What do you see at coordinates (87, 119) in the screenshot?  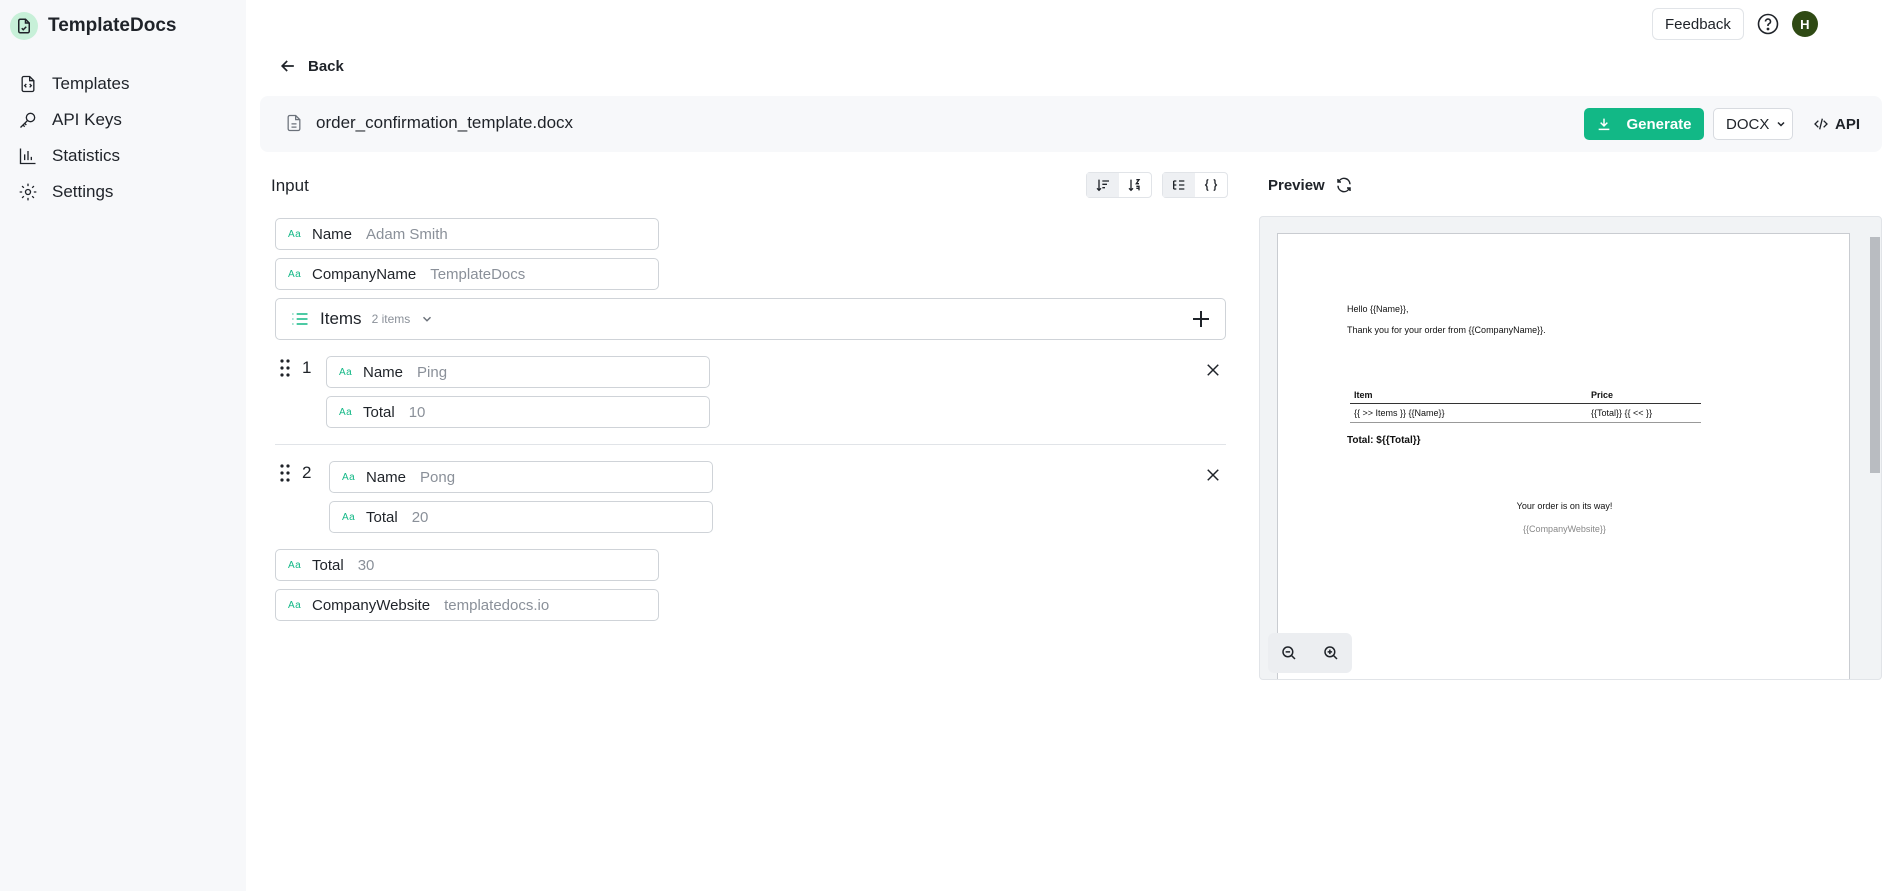 I see `sidebar-item-label: API Keys` at bounding box center [87, 119].